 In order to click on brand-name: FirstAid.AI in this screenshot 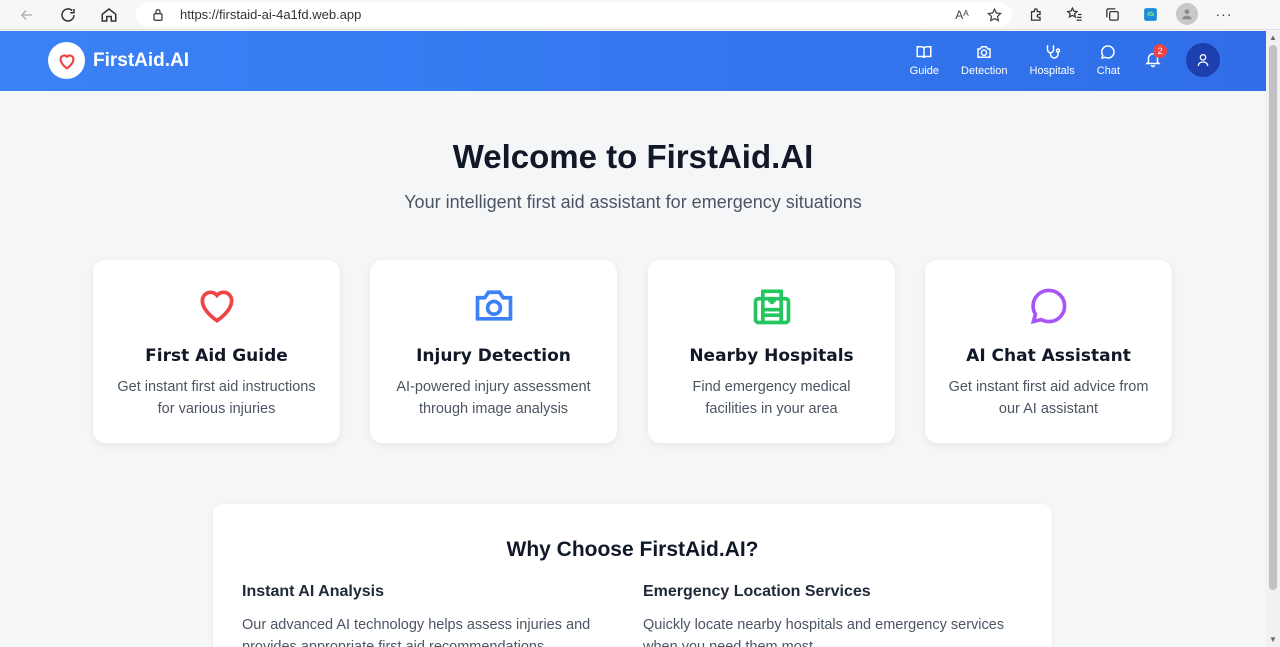, I will do `click(141, 60)`.